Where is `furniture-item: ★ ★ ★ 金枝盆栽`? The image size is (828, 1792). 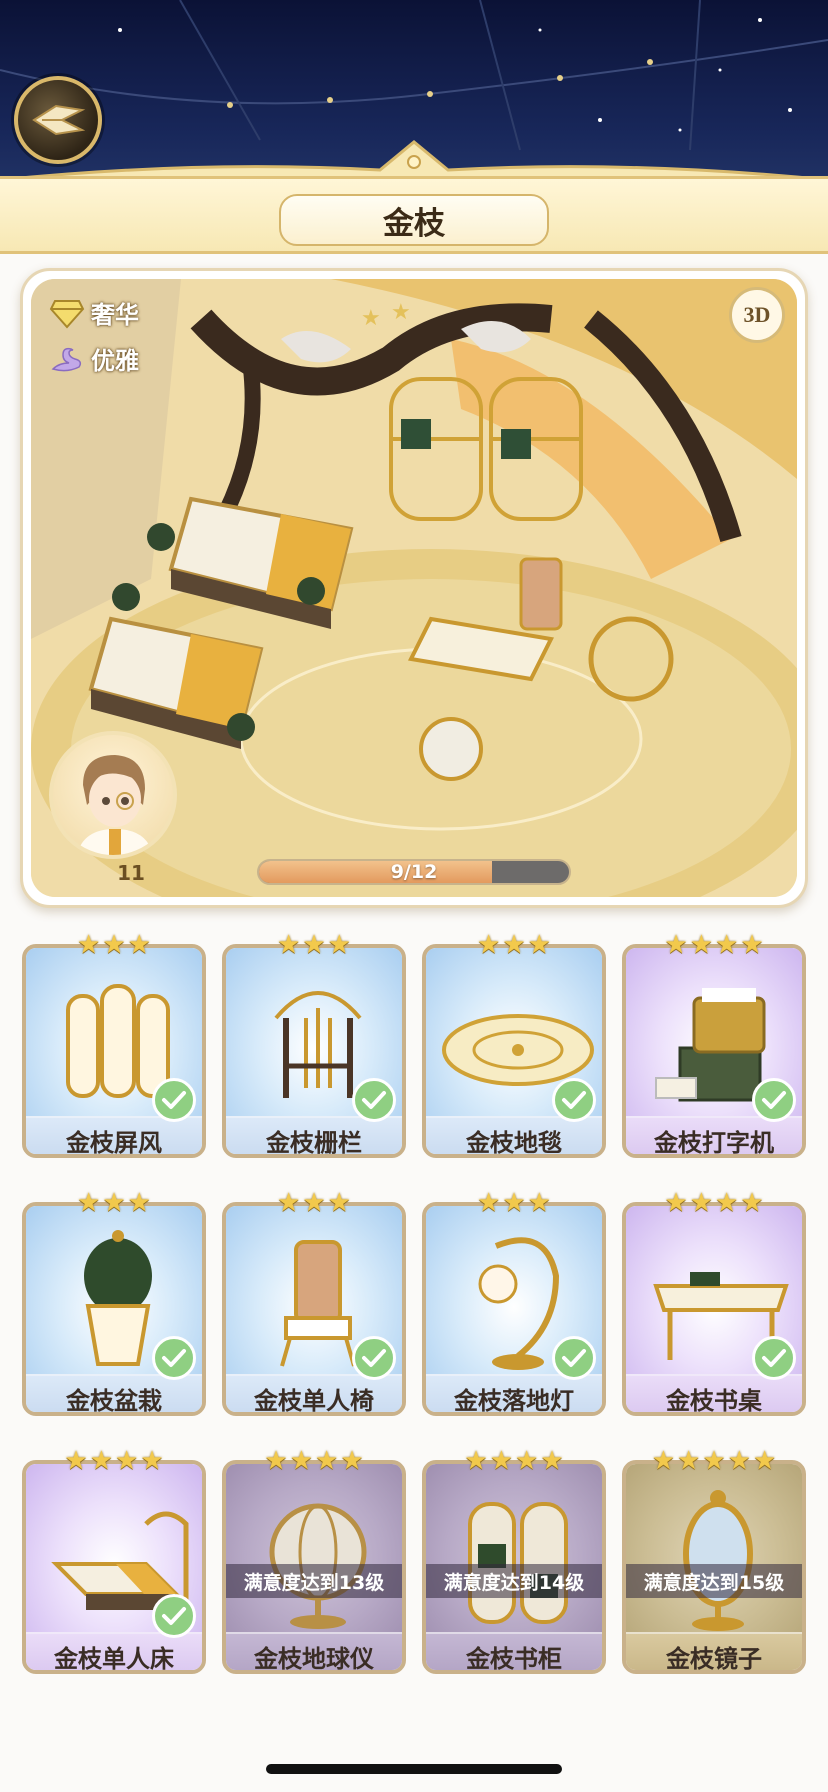 furniture-item: ★ ★ ★ 金枝盆栽 is located at coordinates (114, 1302).